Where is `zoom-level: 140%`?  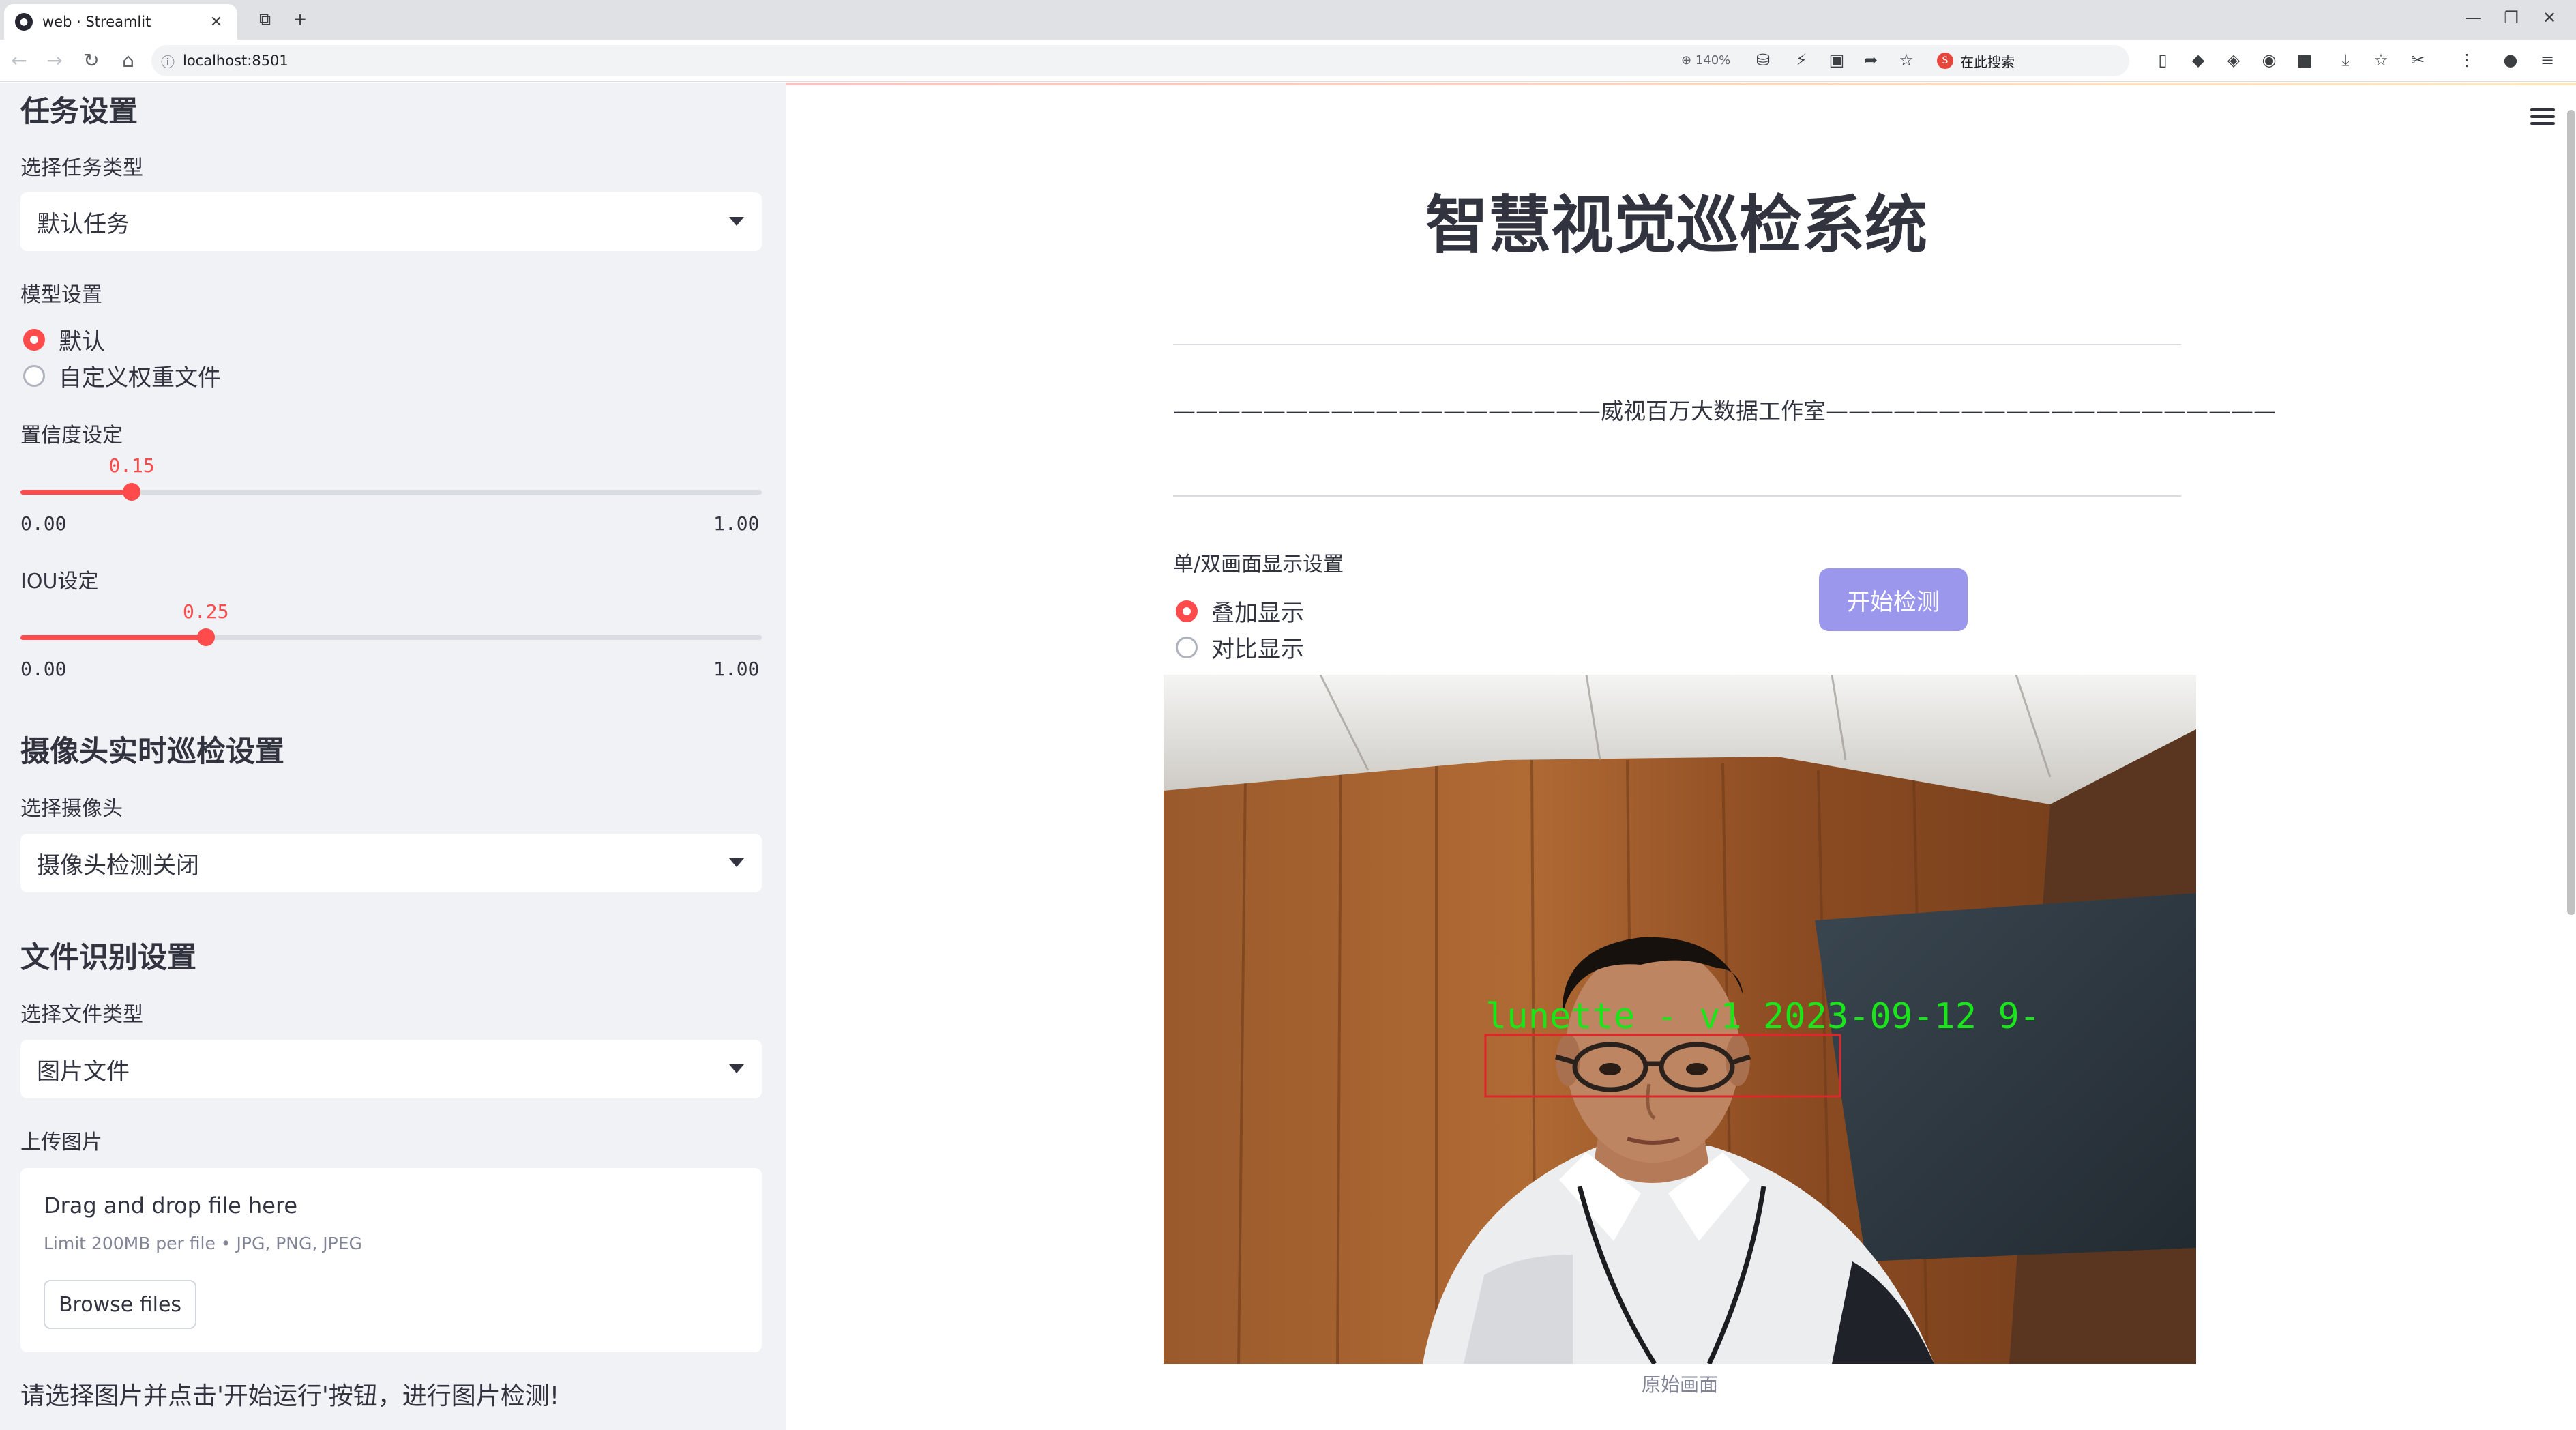
zoom-level: 140% is located at coordinates (1713, 60).